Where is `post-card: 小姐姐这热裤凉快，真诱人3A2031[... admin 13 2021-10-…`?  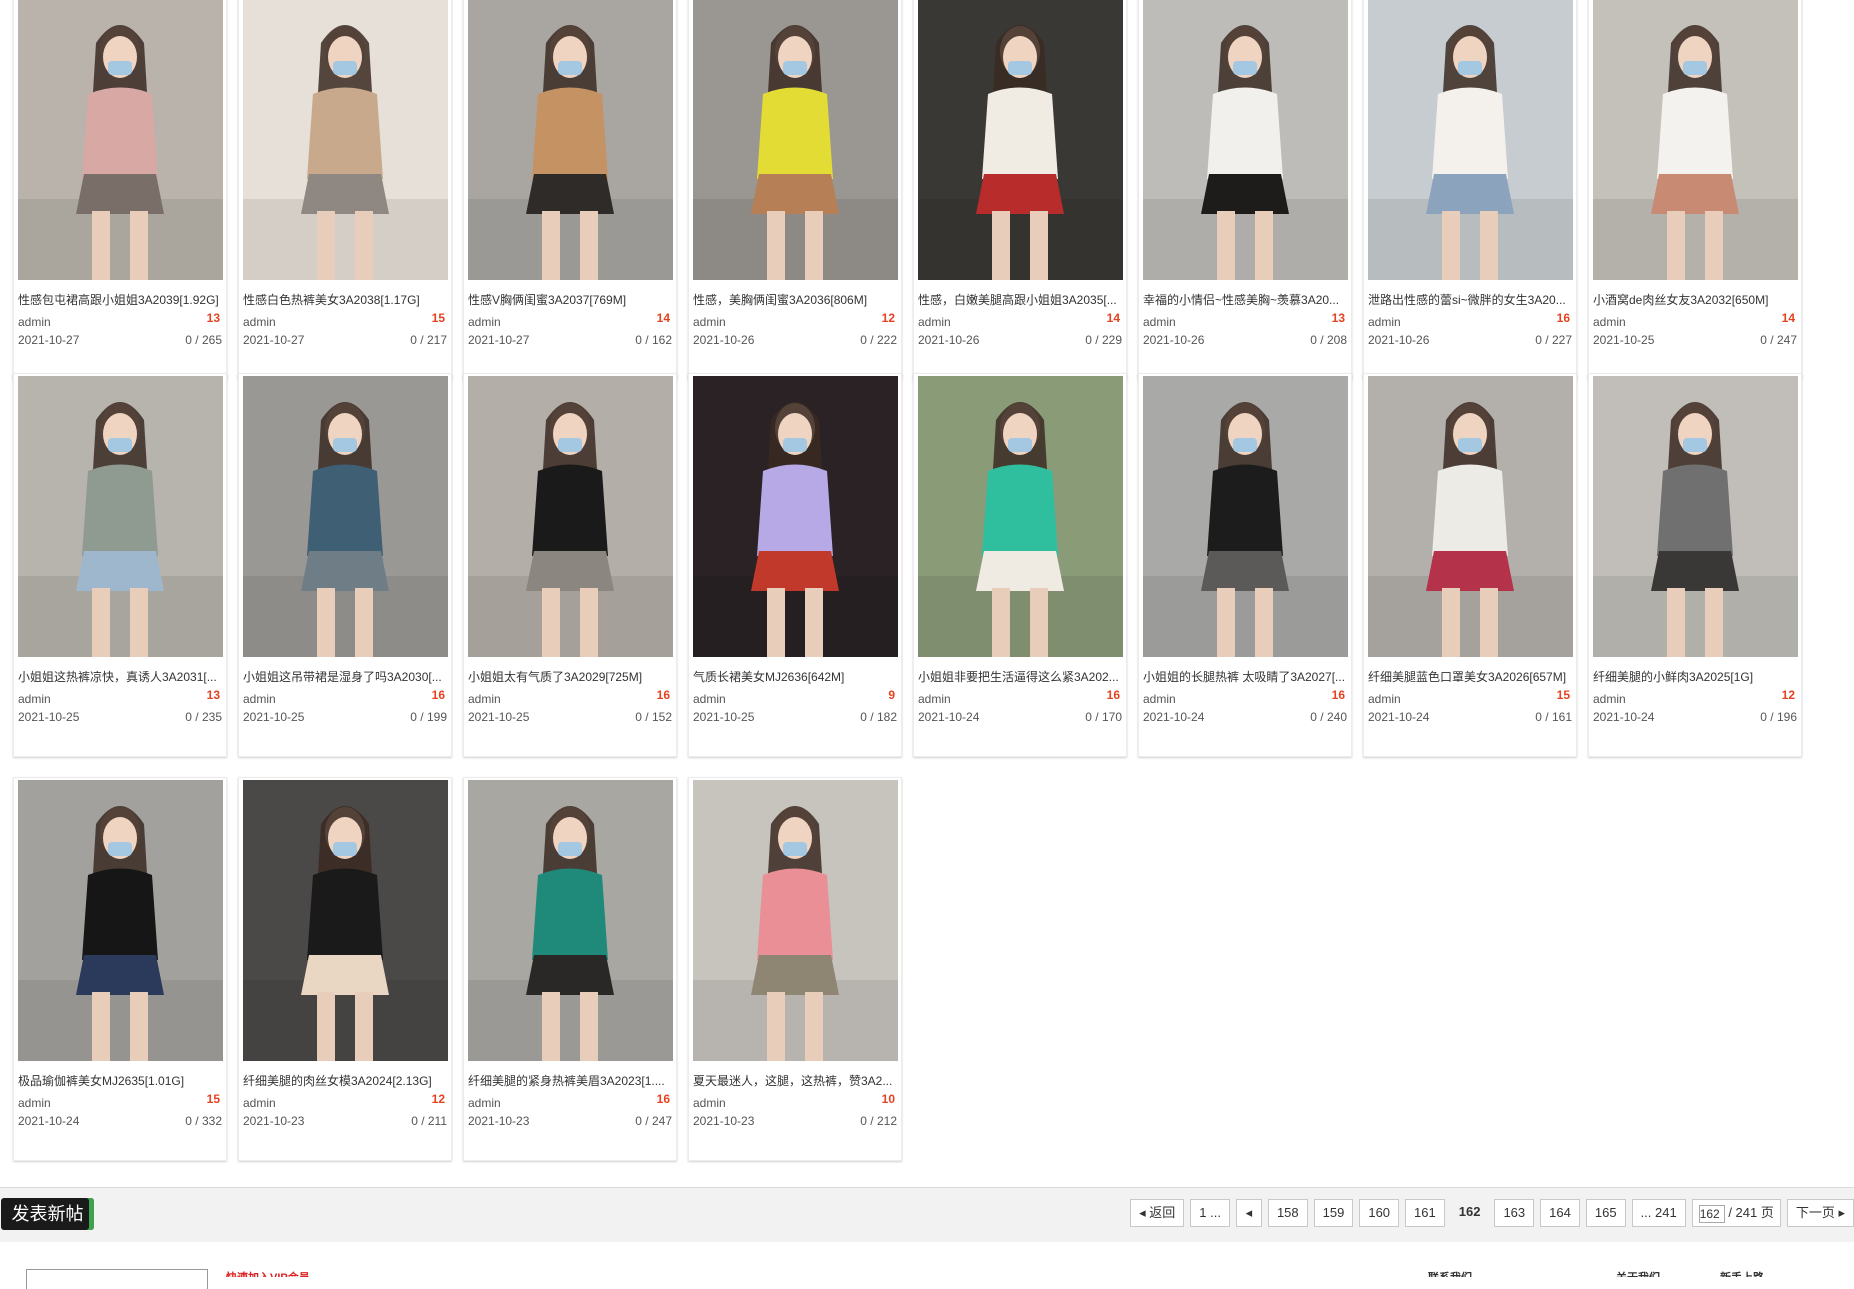 post-card: 小姐姐这热裤凉快，真诱人3A2031[... admin 13 2021-10-… is located at coordinates (120, 565).